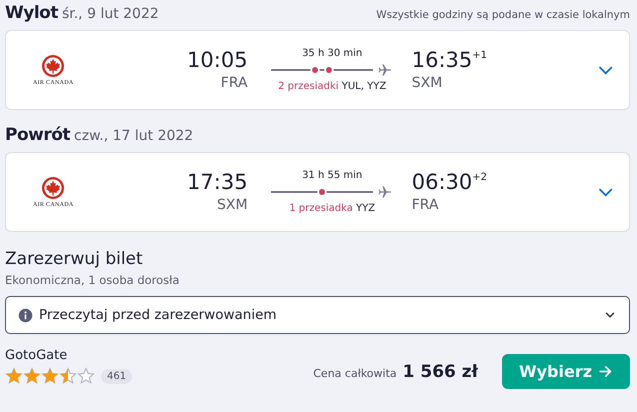 The image size is (637, 412). What do you see at coordinates (134, 136) in the screenshot?
I see `leg-date: czw., 17 lut 2022` at bounding box center [134, 136].